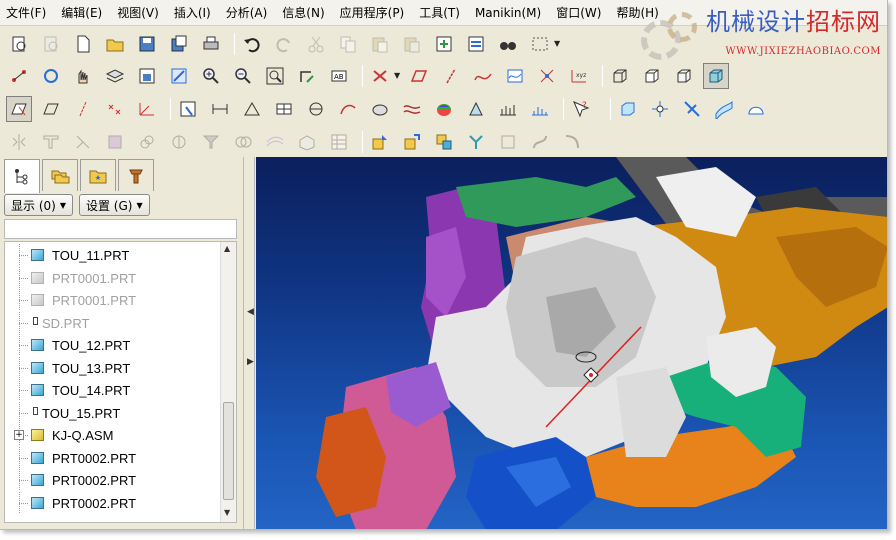 Image resolution: width=896 pixels, height=540 pixels. I want to click on select-dropdown-icon: ▼, so click(557, 43).